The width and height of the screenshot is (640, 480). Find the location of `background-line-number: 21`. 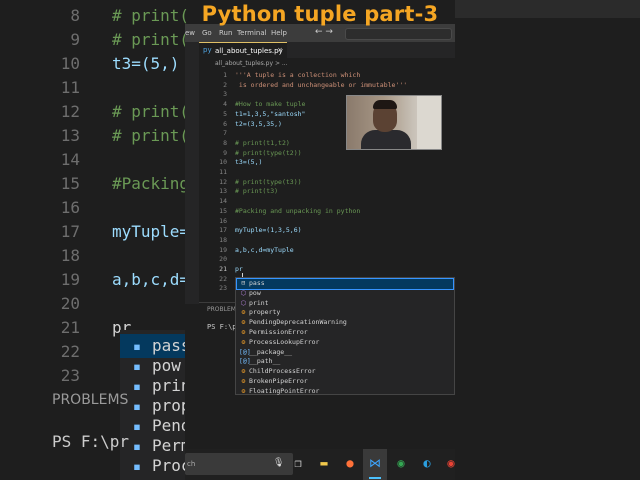

background-line-number: 21 is located at coordinates (70, 327).